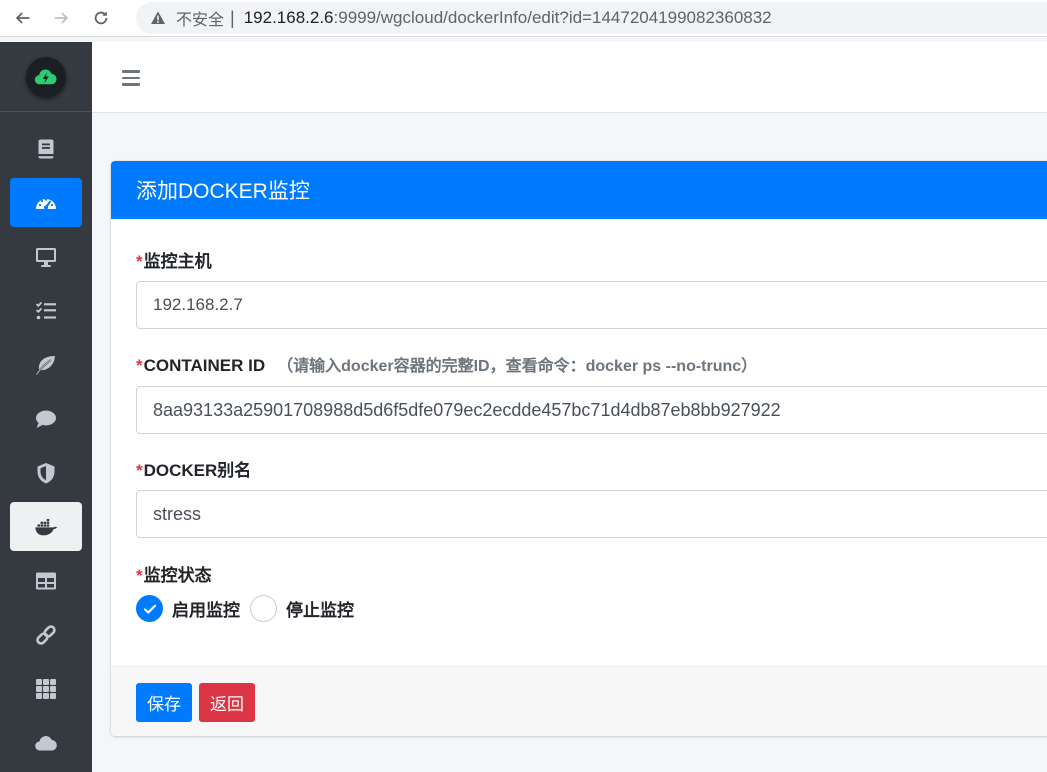 This screenshot has width=1047, height=772. I want to click on alias-input, so click(591, 514).